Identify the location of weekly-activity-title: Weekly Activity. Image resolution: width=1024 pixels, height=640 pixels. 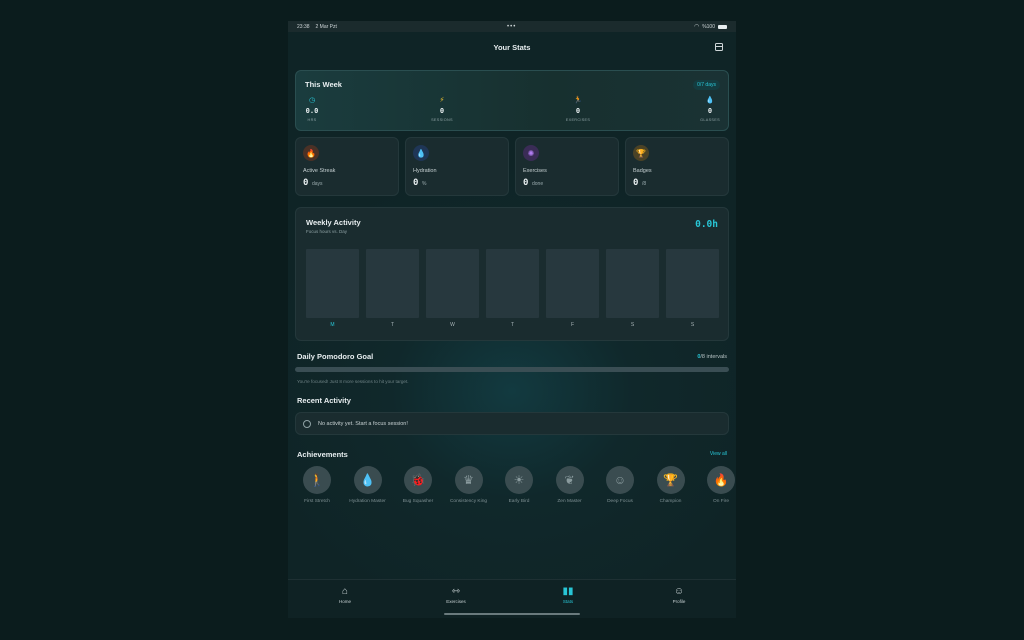
(333, 222).